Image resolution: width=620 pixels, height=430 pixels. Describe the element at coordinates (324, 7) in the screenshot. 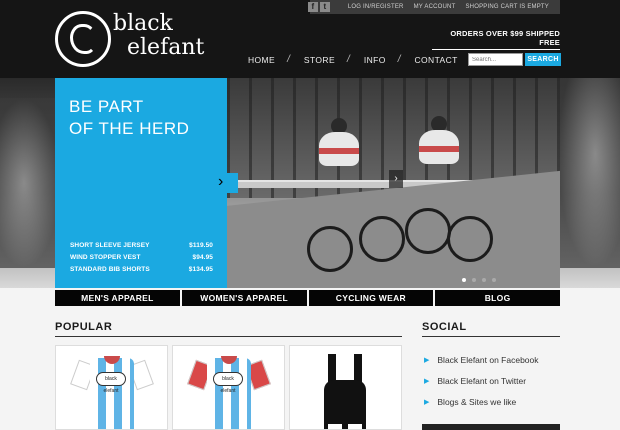

I see `twitter-icon: t` at that location.